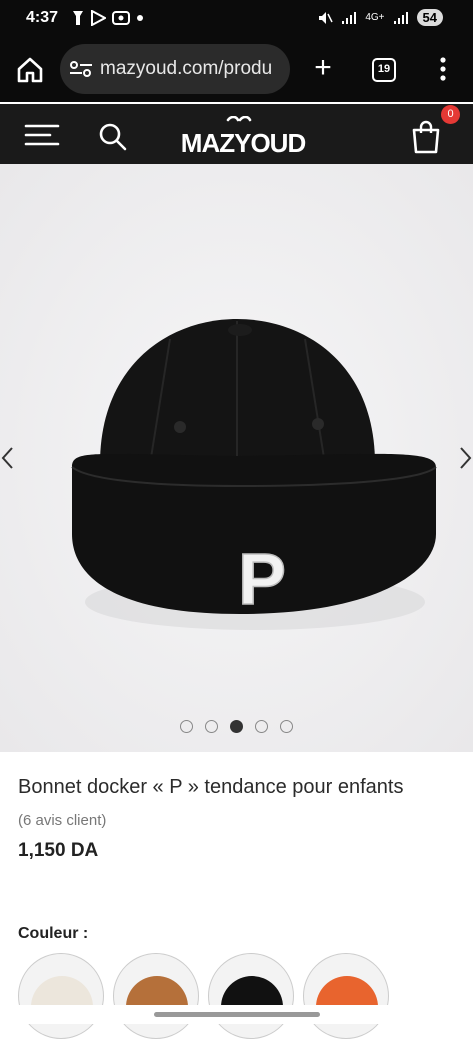 This screenshot has height=1039, width=473. What do you see at coordinates (113, 137) in the screenshot?
I see `search-icon` at bounding box center [113, 137].